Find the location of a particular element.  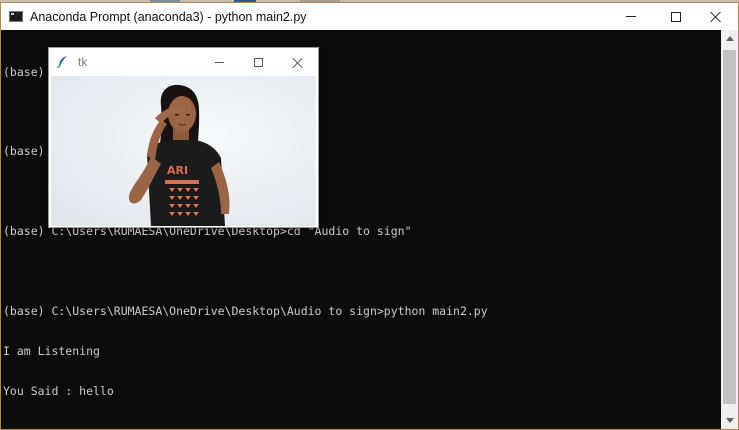

svg-text: ARI is located at coordinates (177, 170).